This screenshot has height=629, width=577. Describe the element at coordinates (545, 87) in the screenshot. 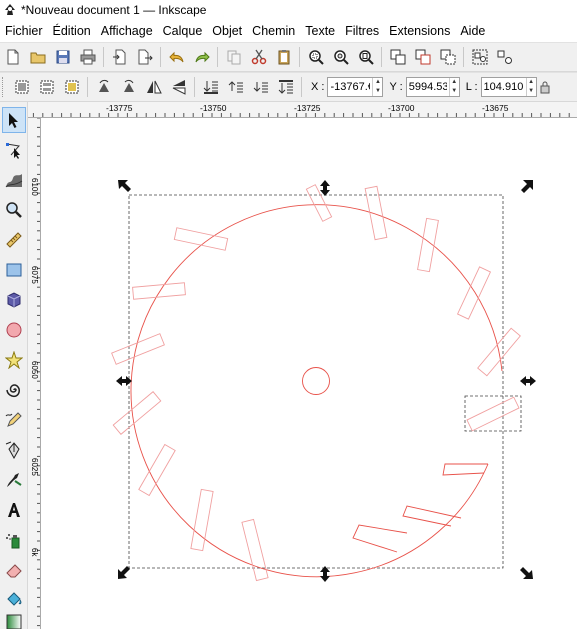

I see `lock-ratio-icon` at that location.